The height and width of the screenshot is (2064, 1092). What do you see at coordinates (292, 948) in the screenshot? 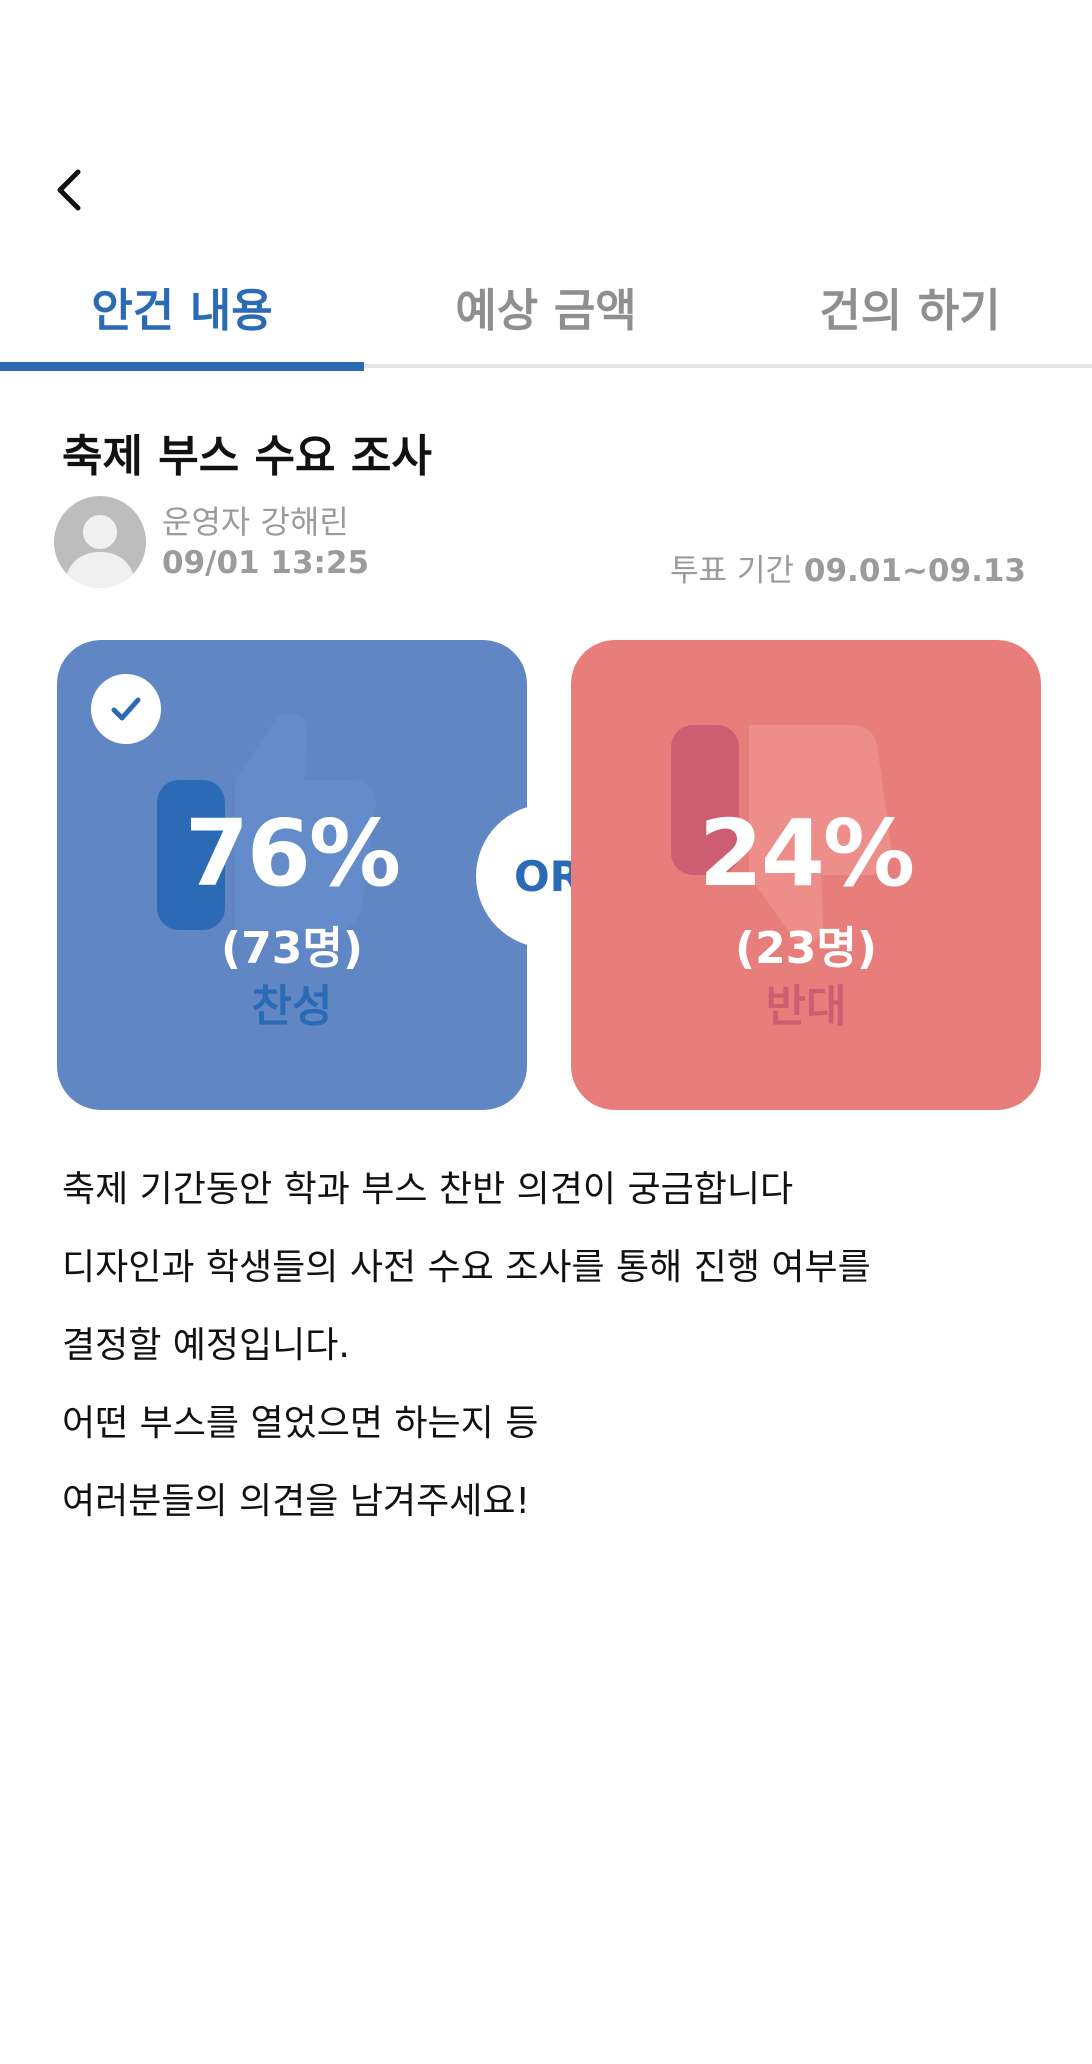
I see `agree-count: (73명)` at bounding box center [292, 948].